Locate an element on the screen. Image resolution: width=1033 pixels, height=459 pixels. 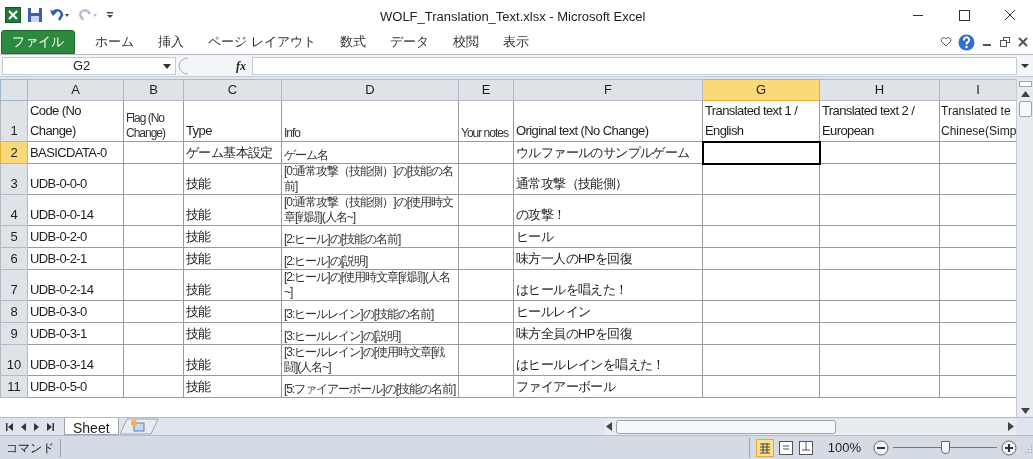
heart-icon is located at coordinates (946, 42).